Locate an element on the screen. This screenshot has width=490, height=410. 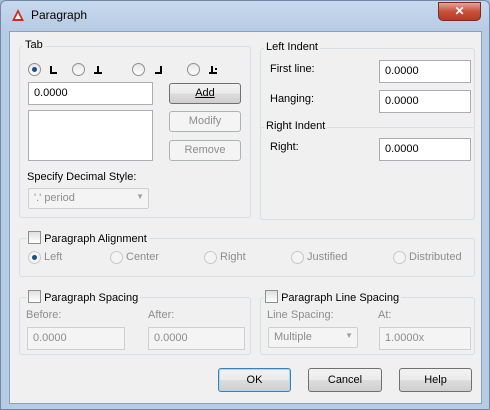
right-tab-radio is located at coordinates (138, 69).